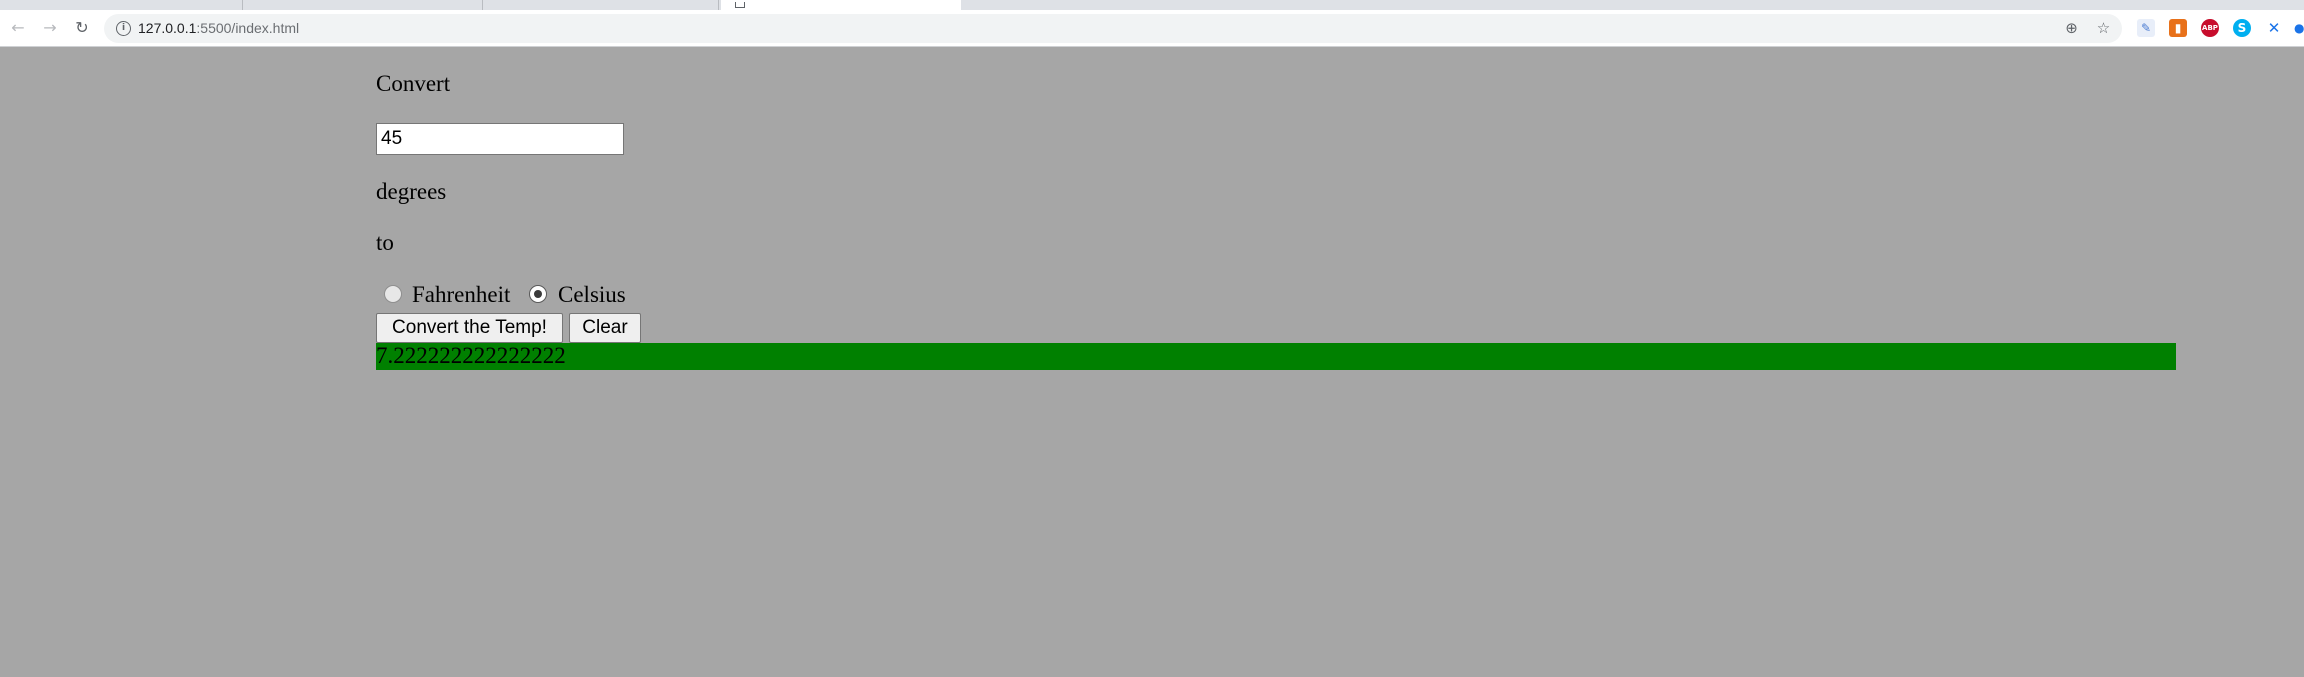 The image size is (2304, 677). What do you see at coordinates (1276, 356) in the screenshot?
I see `result-output: 7.222222222222222` at bounding box center [1276, 356].